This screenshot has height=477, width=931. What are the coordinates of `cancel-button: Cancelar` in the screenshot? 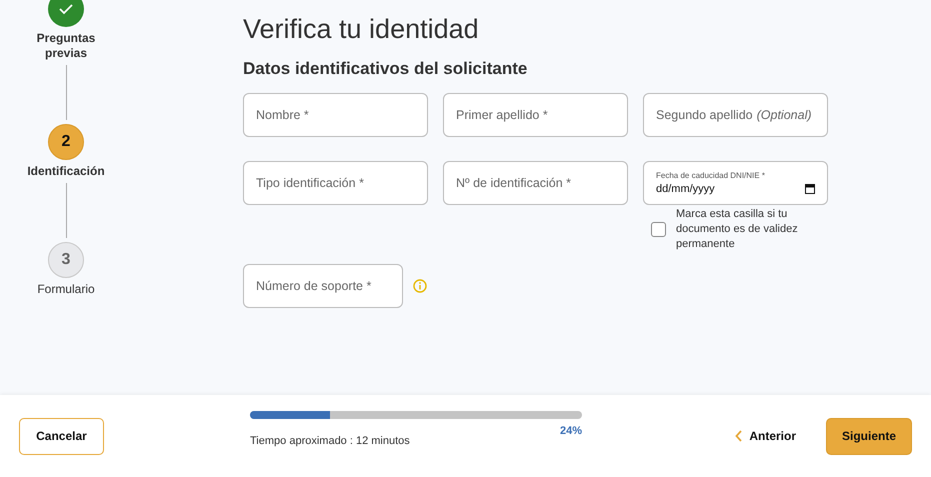 It's located at (61, 436).